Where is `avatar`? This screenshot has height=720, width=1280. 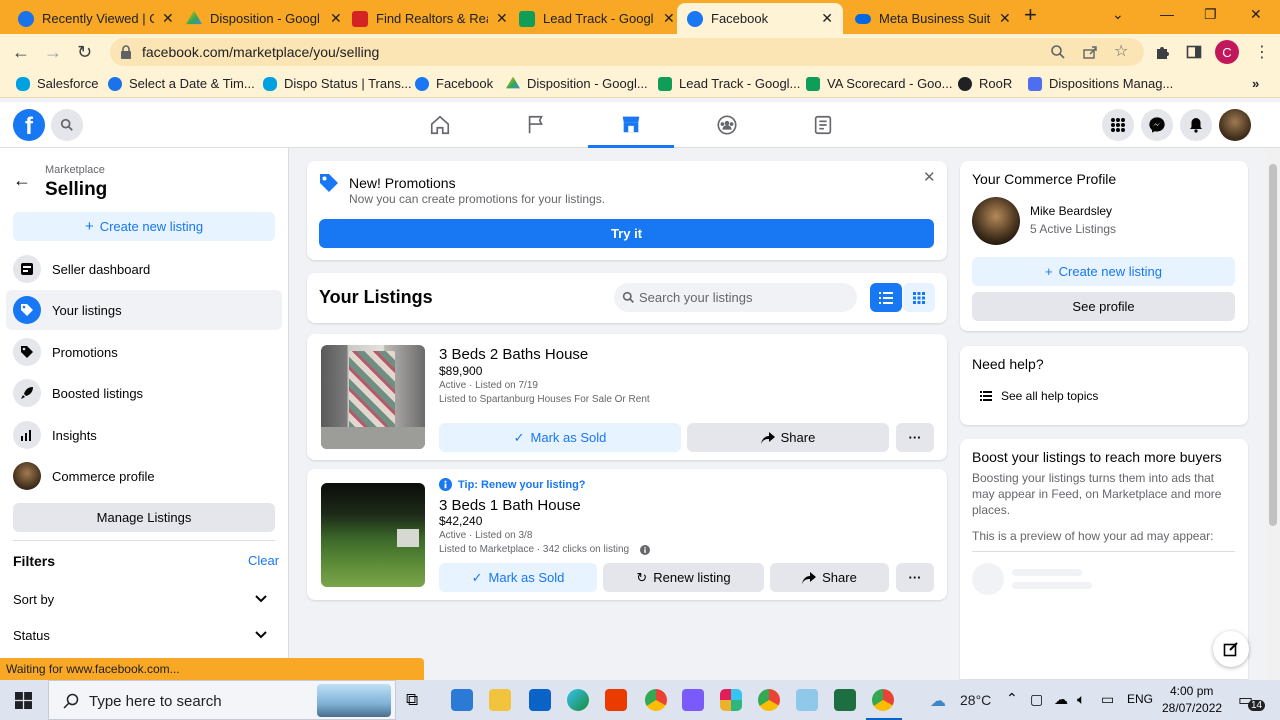
avatar is located at coordinates (996, 221).